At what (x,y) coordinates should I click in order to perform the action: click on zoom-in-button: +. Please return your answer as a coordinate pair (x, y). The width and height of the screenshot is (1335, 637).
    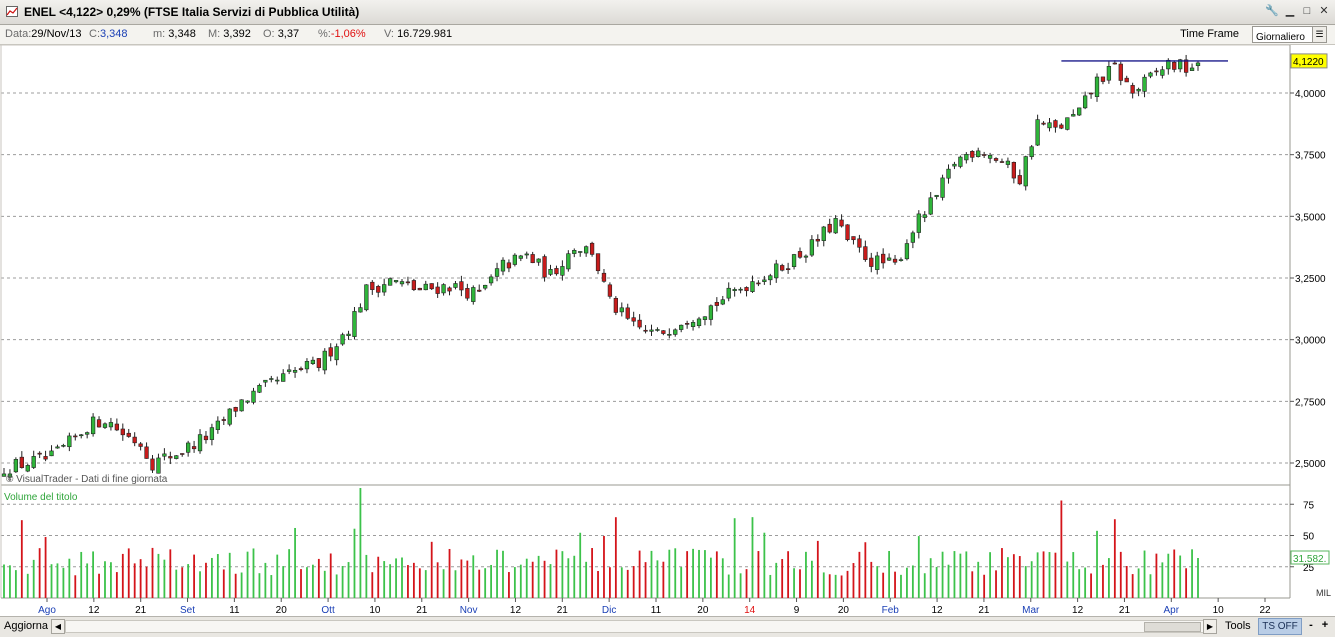
    Looking at the image, I should click on (1325, 625).